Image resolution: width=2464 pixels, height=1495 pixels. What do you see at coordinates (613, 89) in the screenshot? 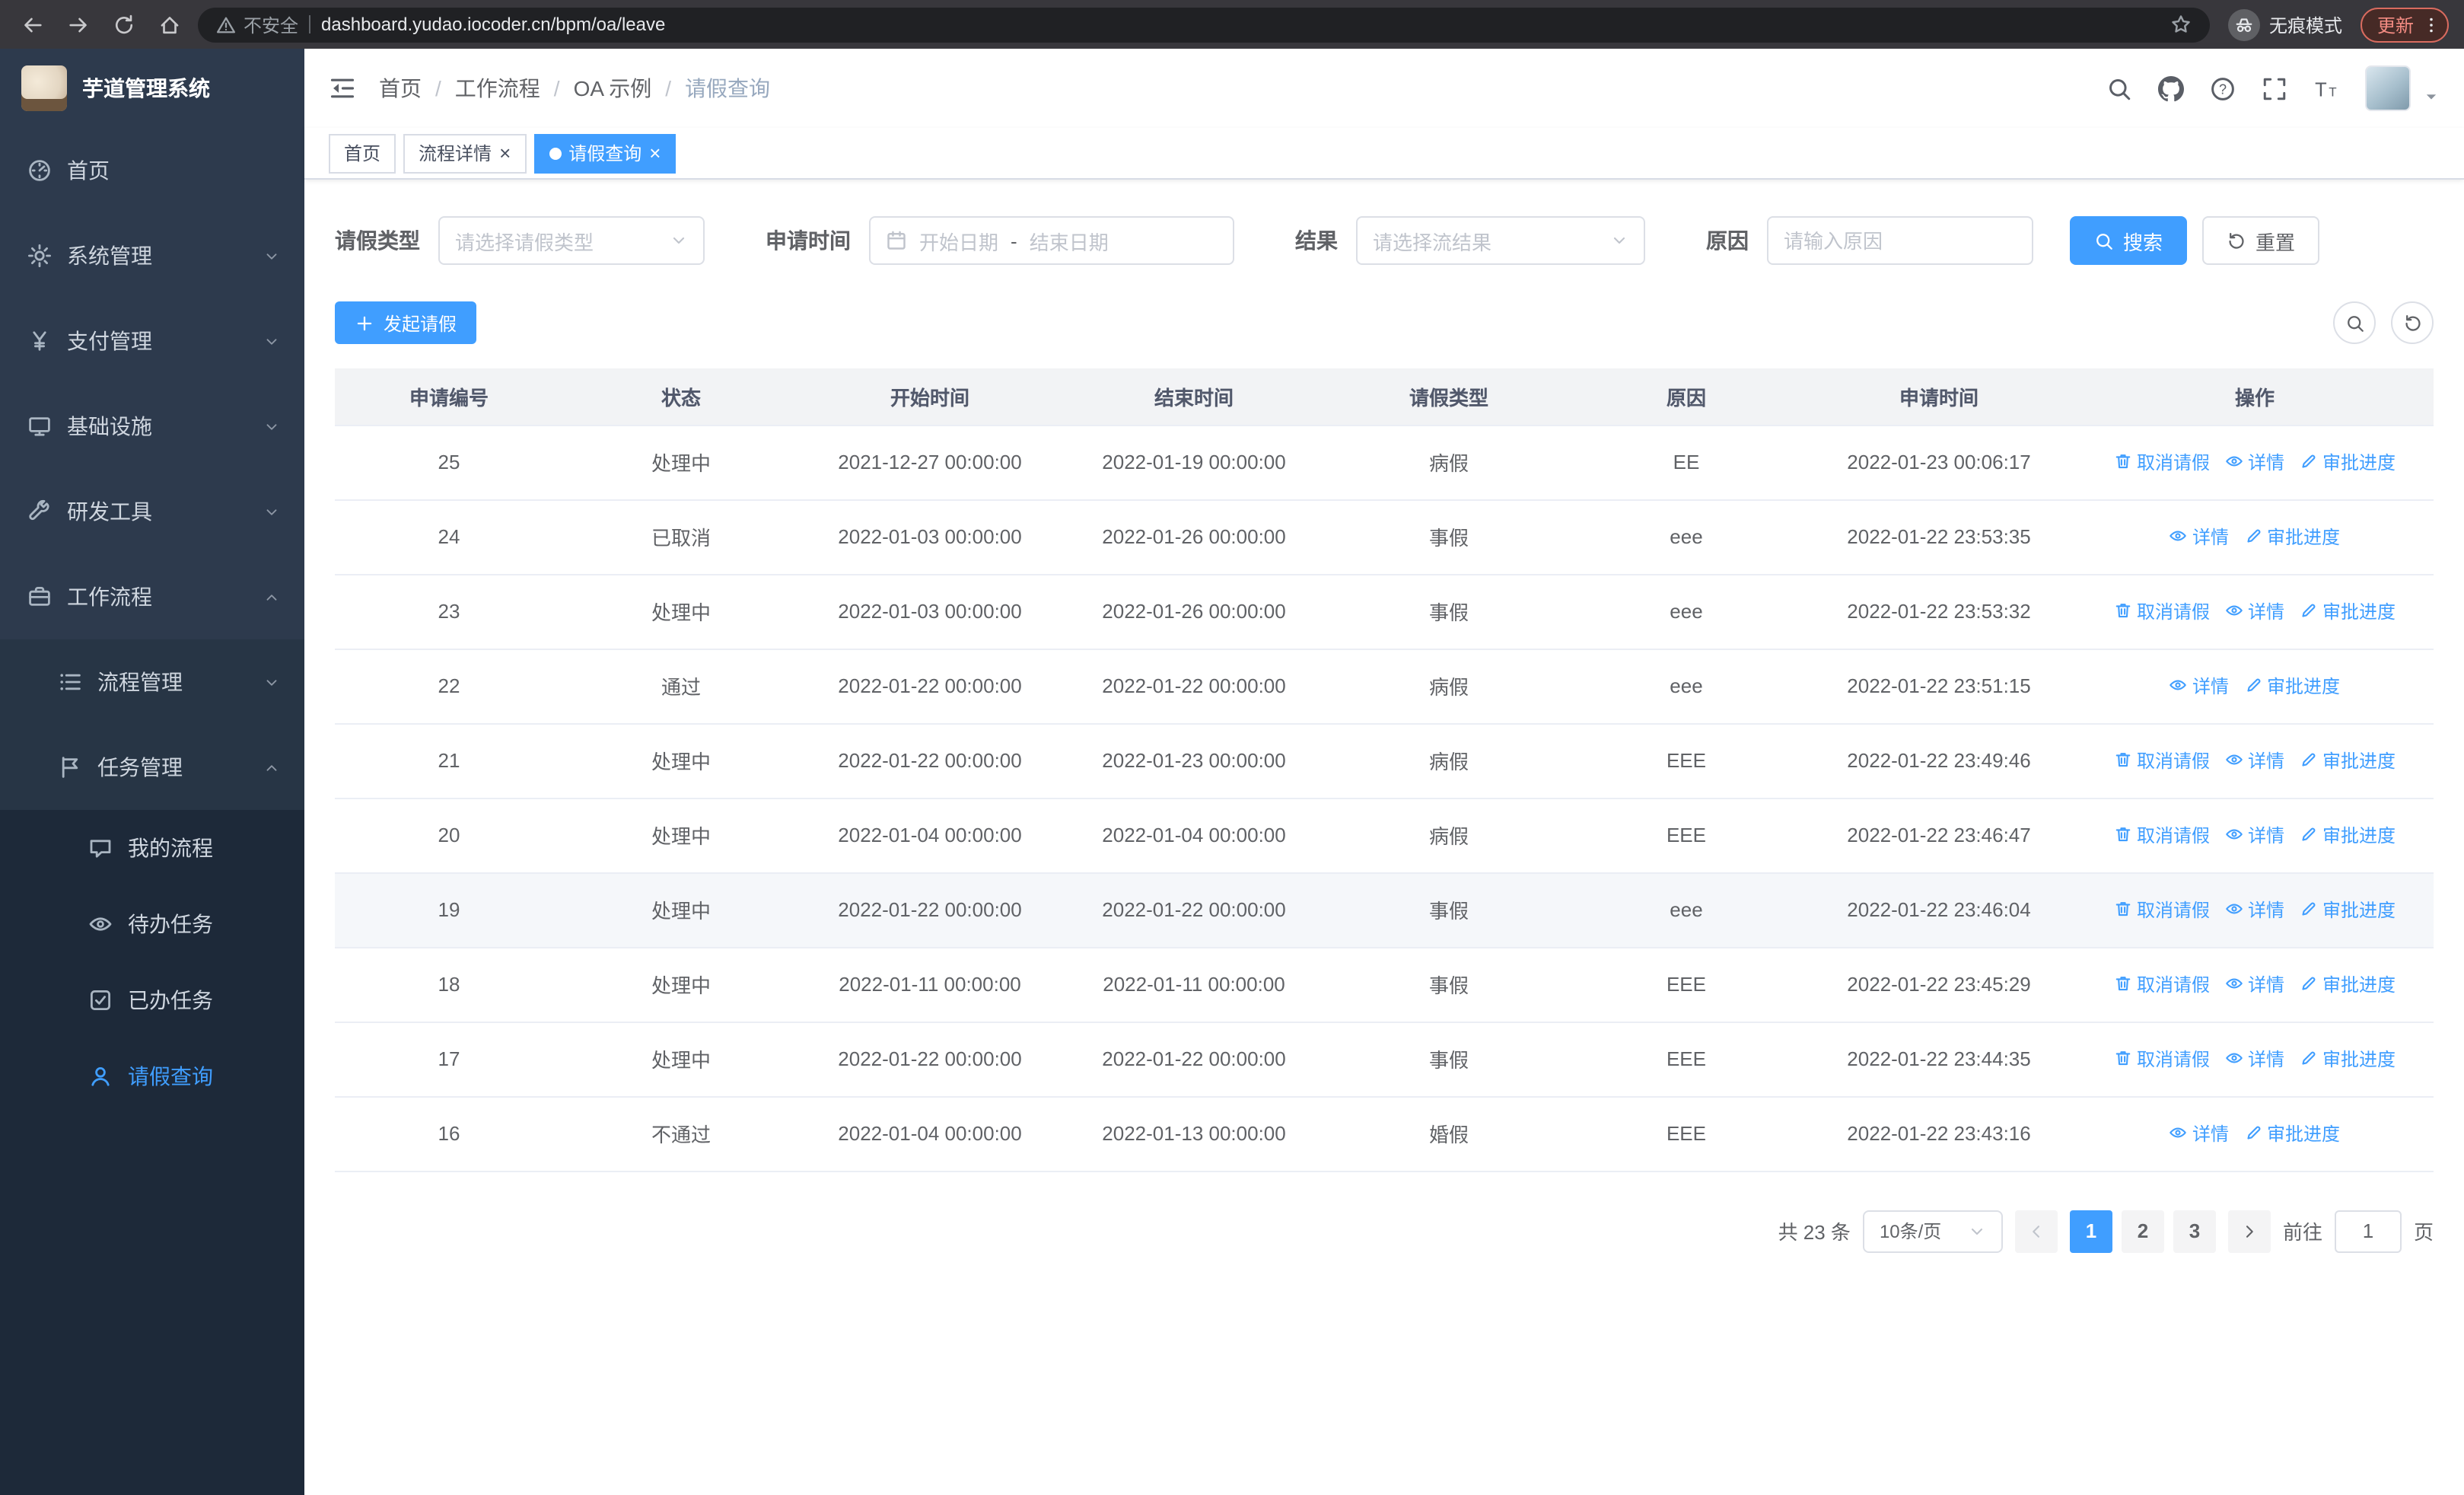
I see `breadcrumb-item: OA 示例` at bounding box center [613, 89].